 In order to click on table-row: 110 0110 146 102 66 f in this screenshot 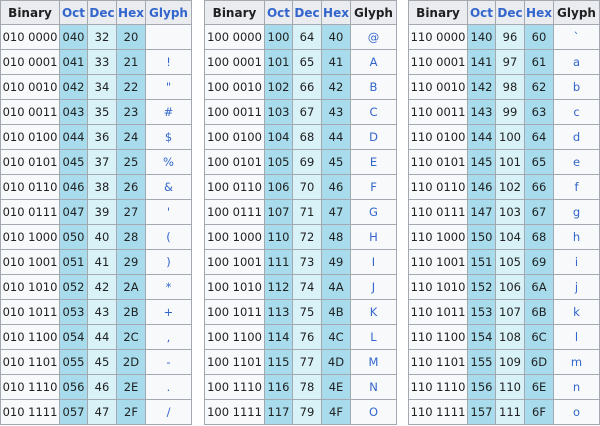, I will do `click(504, 187)`.